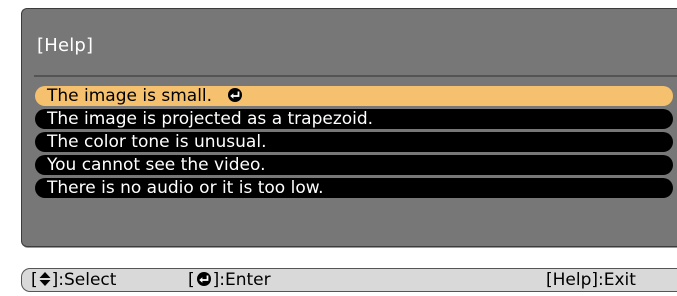  What do you see at coordinates (65, 45) in the screenshot?
I see `menu-title: [Help]` at bounding box center [65, 45].